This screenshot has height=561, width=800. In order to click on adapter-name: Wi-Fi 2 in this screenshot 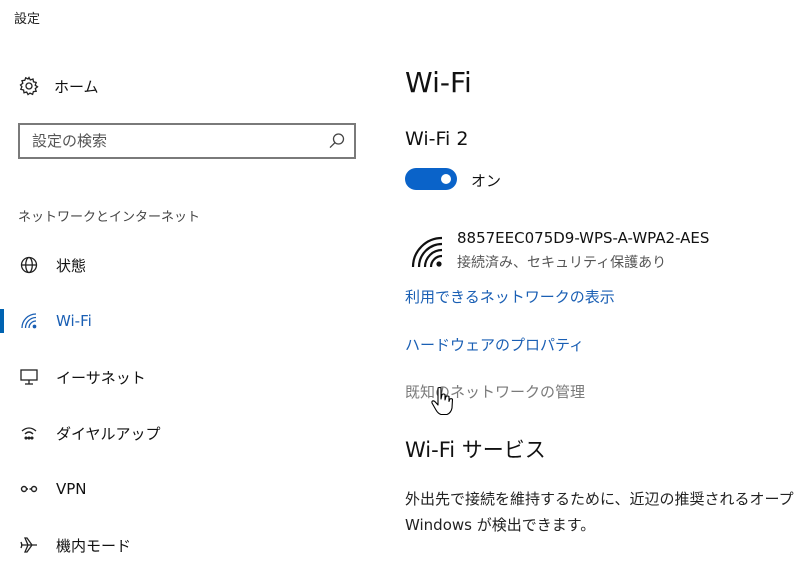, I will do `click(437, 139)`.